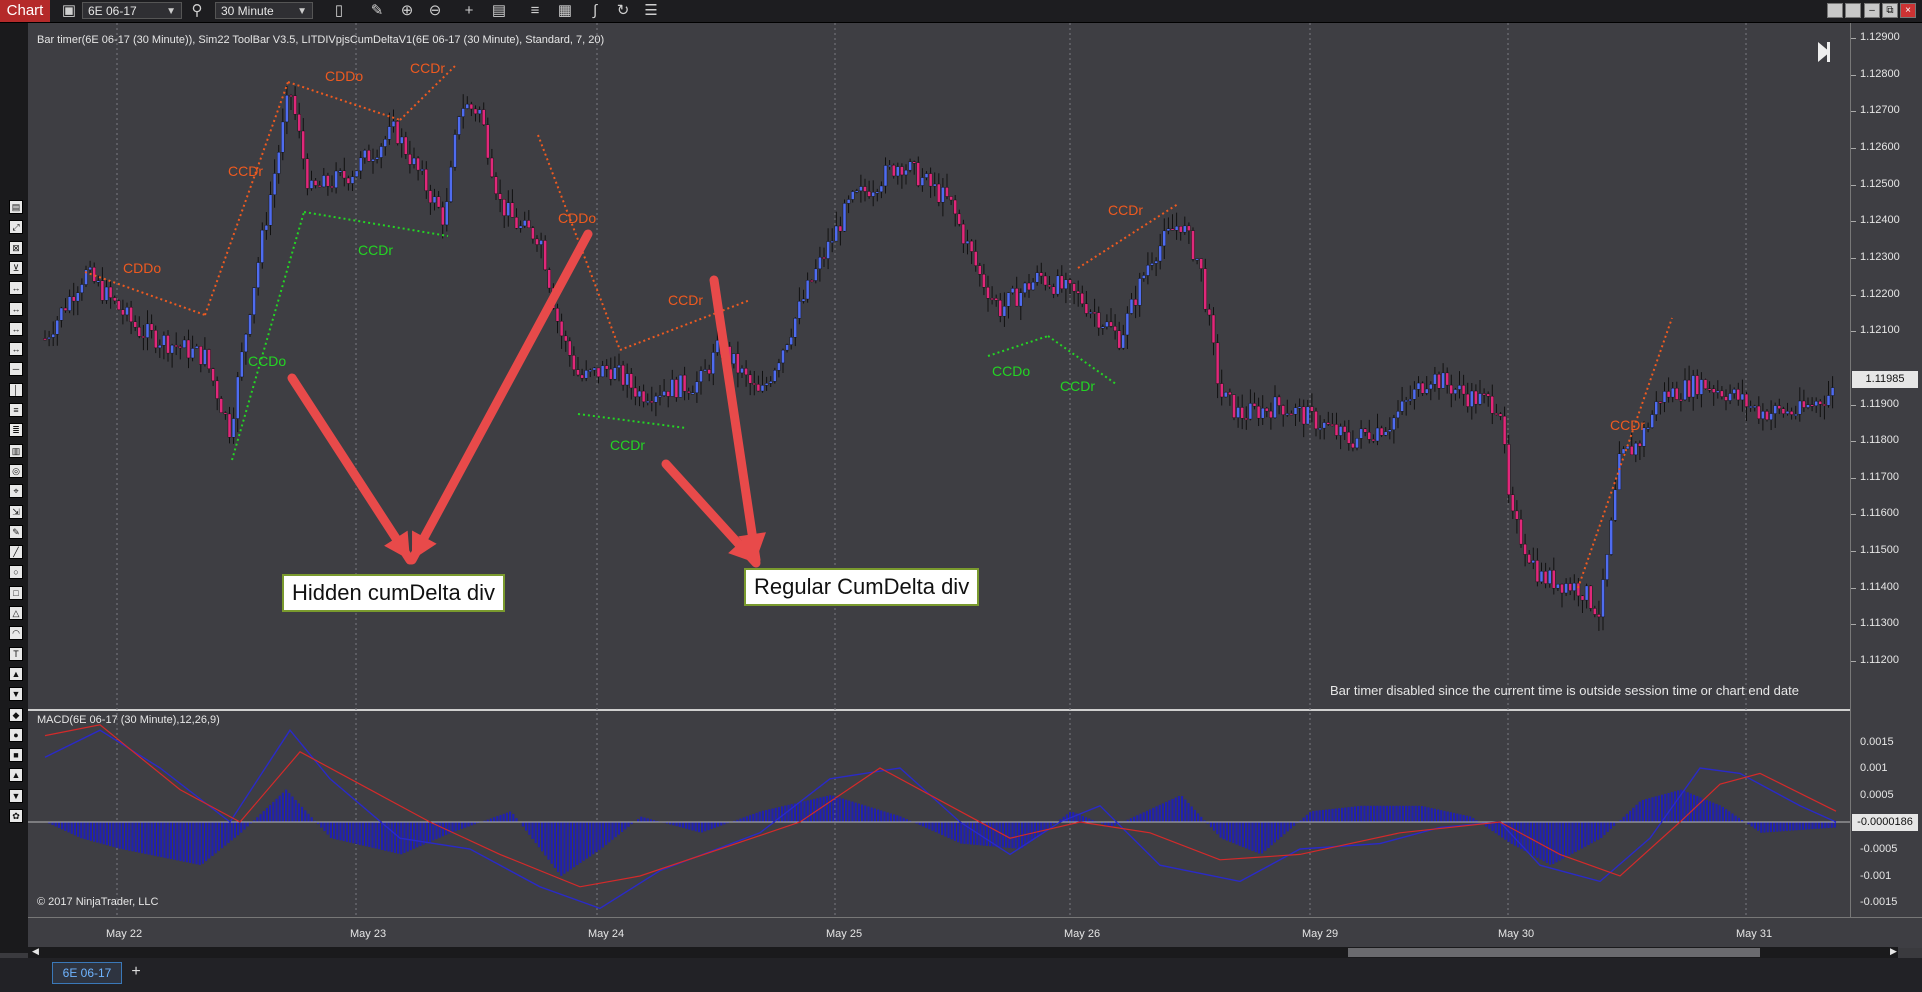 The height and width of the screenshot is (992, 1922). Describe the element at coordinates (1879, 550) in the screenshot. I see `price-tick-label: 1.11500` at that location.